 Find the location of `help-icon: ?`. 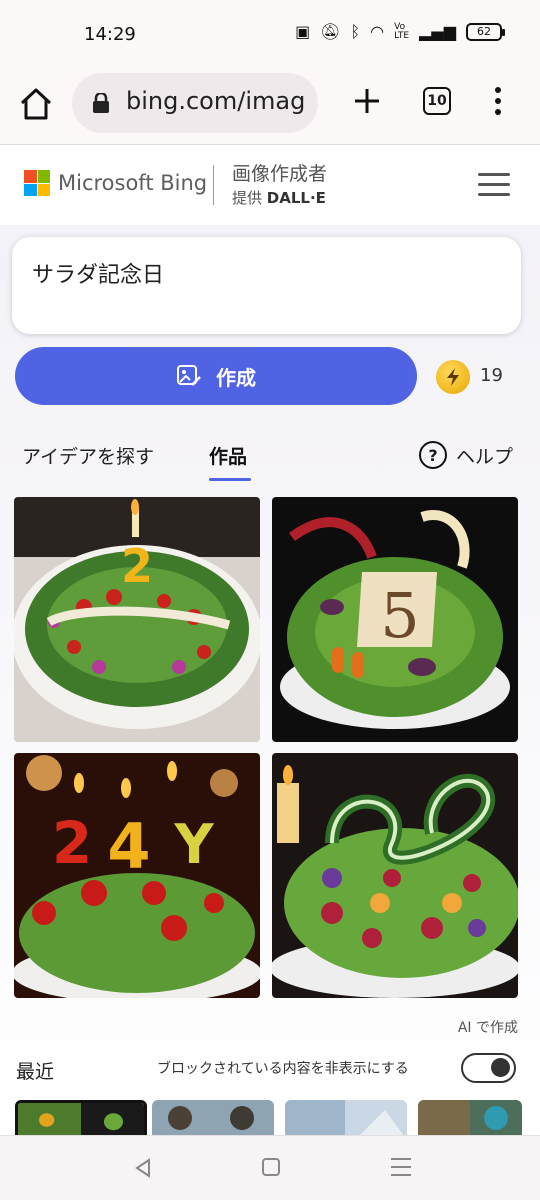

help-icon: ? is located at coordinates (433, 455).